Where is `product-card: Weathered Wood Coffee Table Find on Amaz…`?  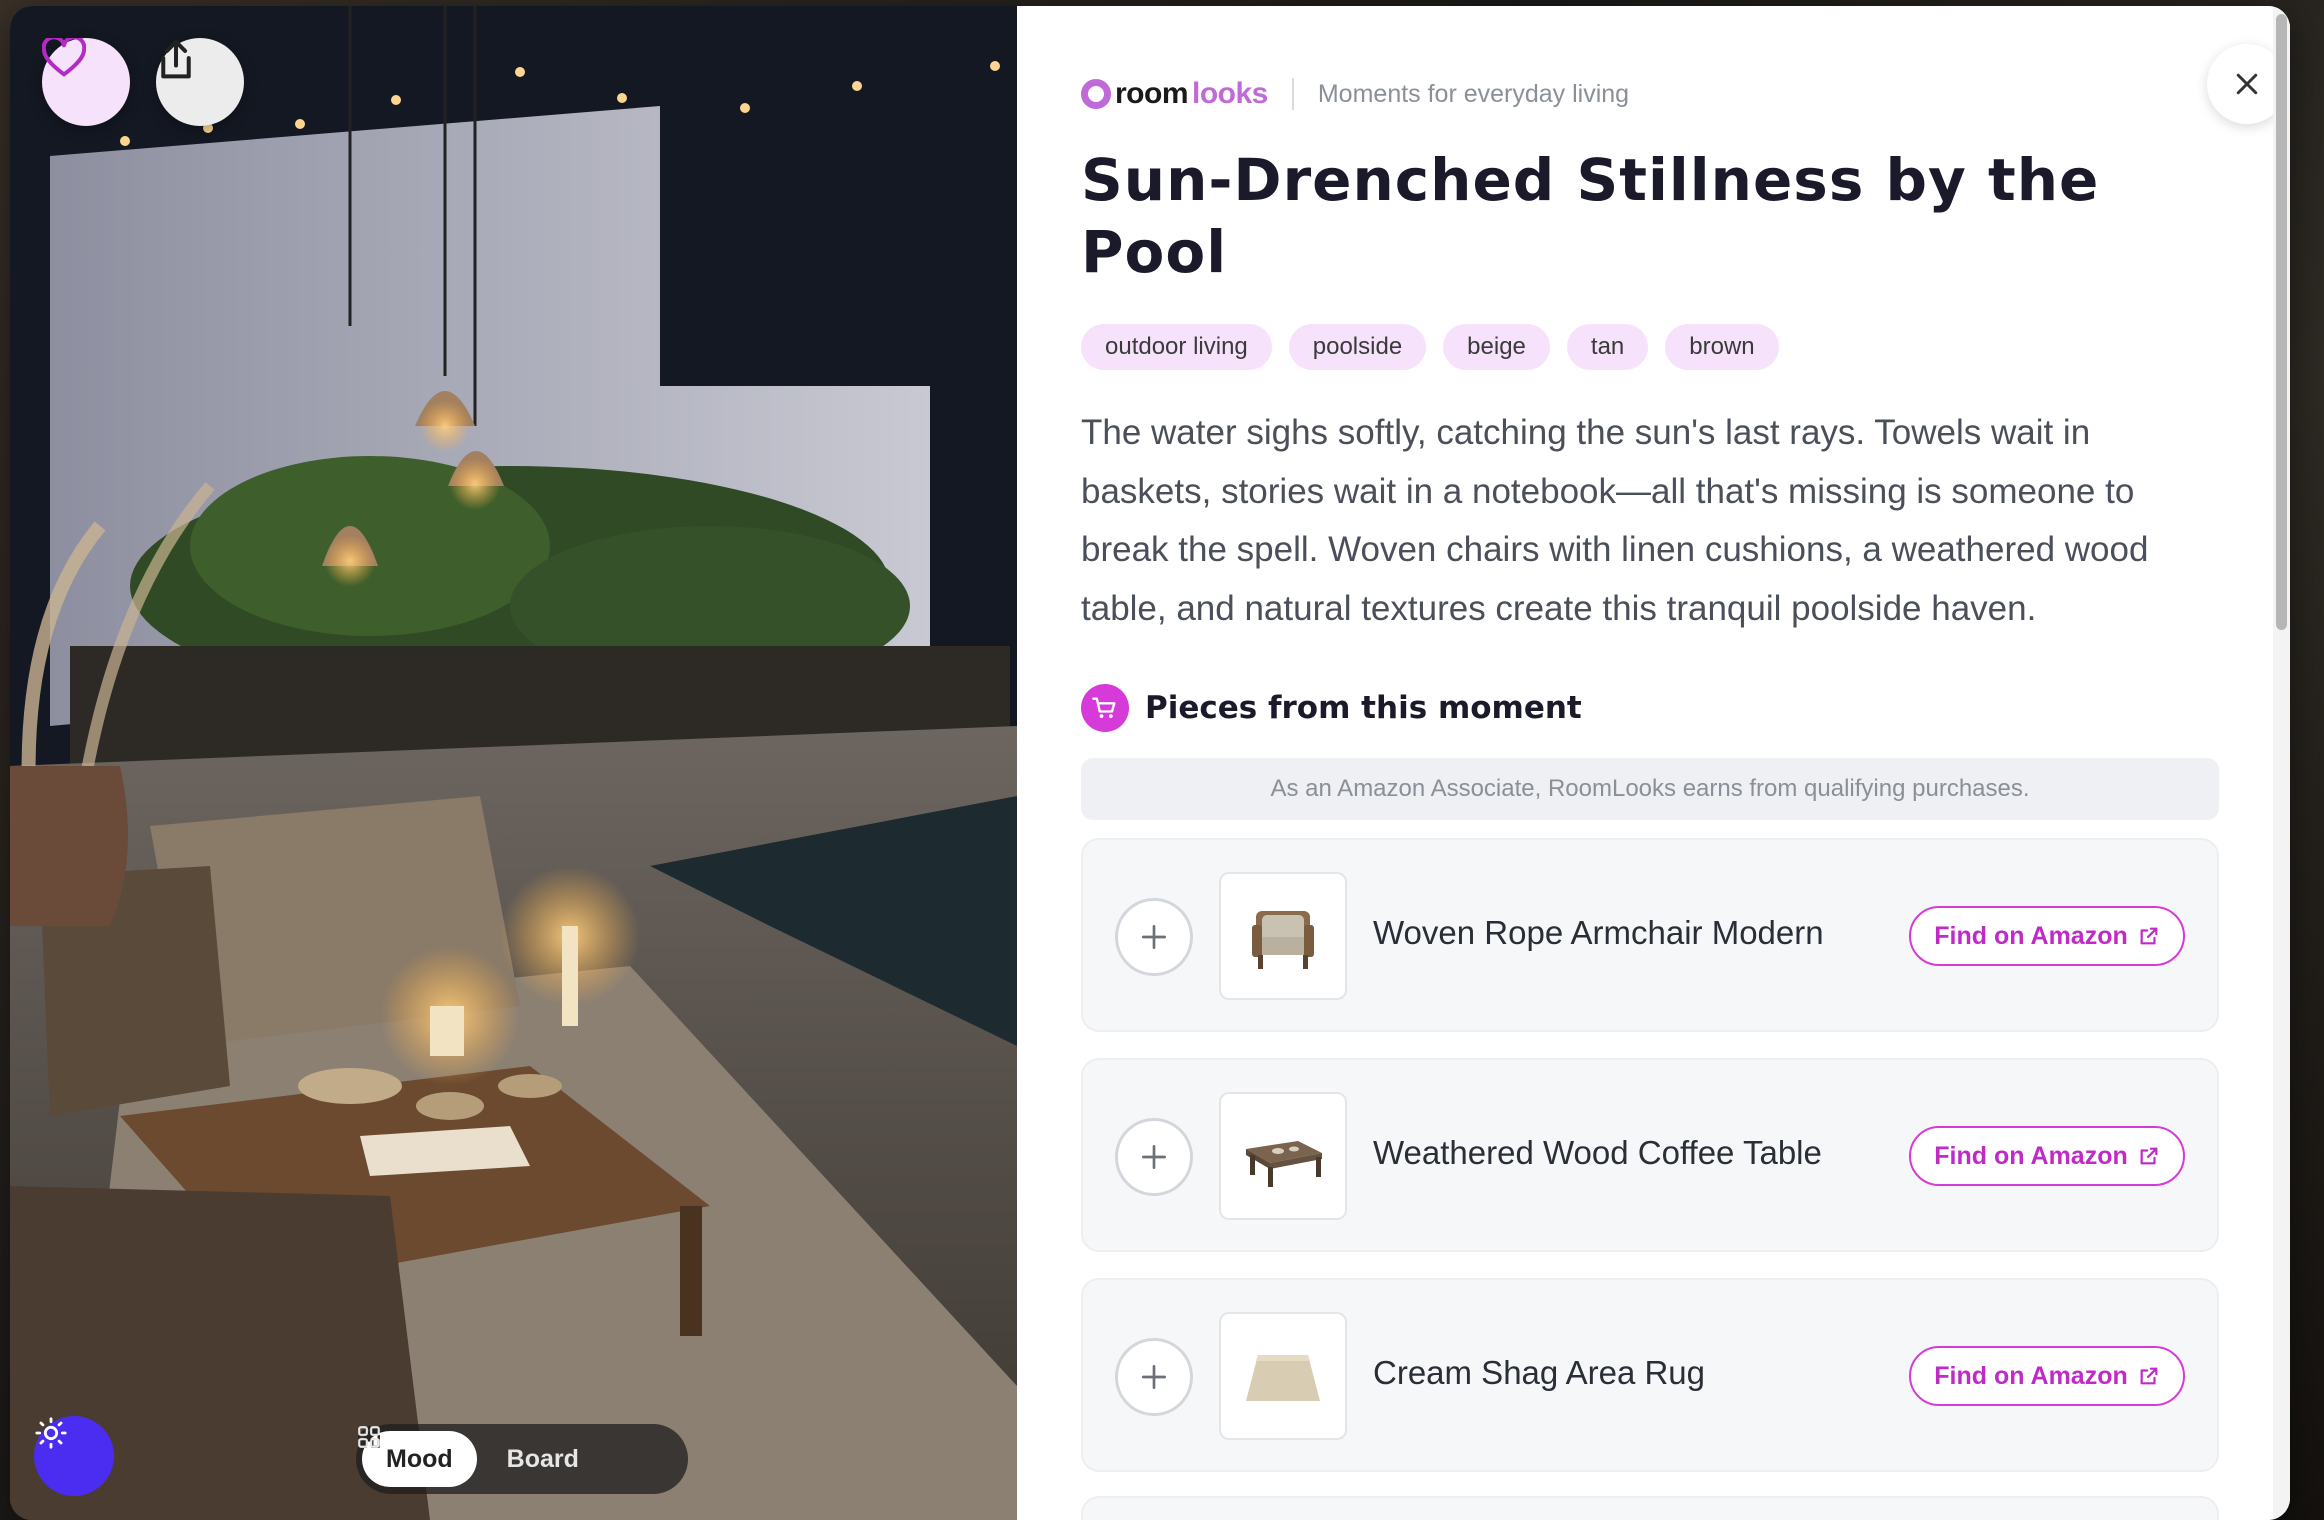 product-card: Weathered Wood Coffee Table Find on Amaz… is located at coordinates (1650, 1155).